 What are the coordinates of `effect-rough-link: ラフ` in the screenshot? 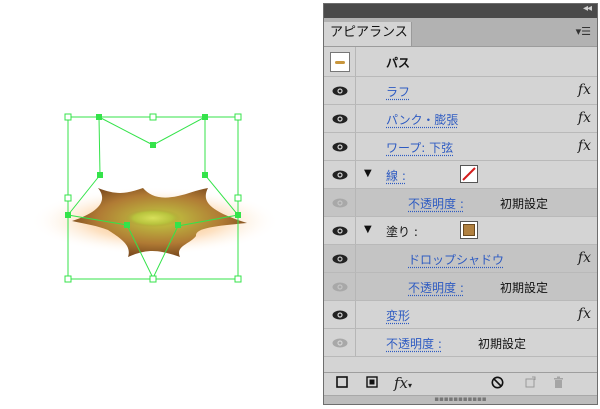 It's located at (398, 91).